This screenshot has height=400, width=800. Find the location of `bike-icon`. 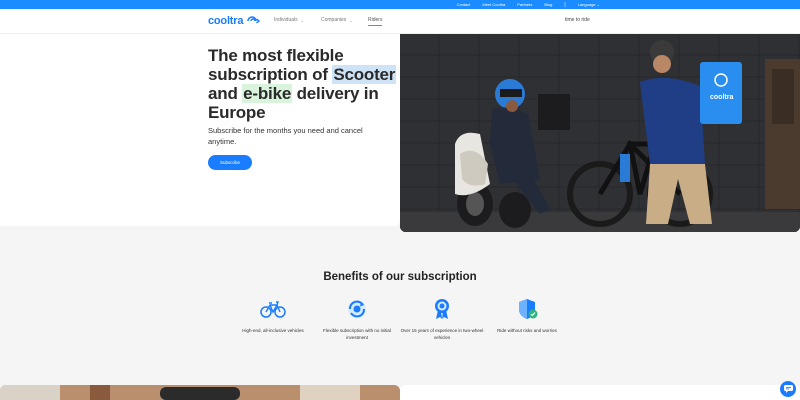

bike-icon is located at coordinates (273, 309).